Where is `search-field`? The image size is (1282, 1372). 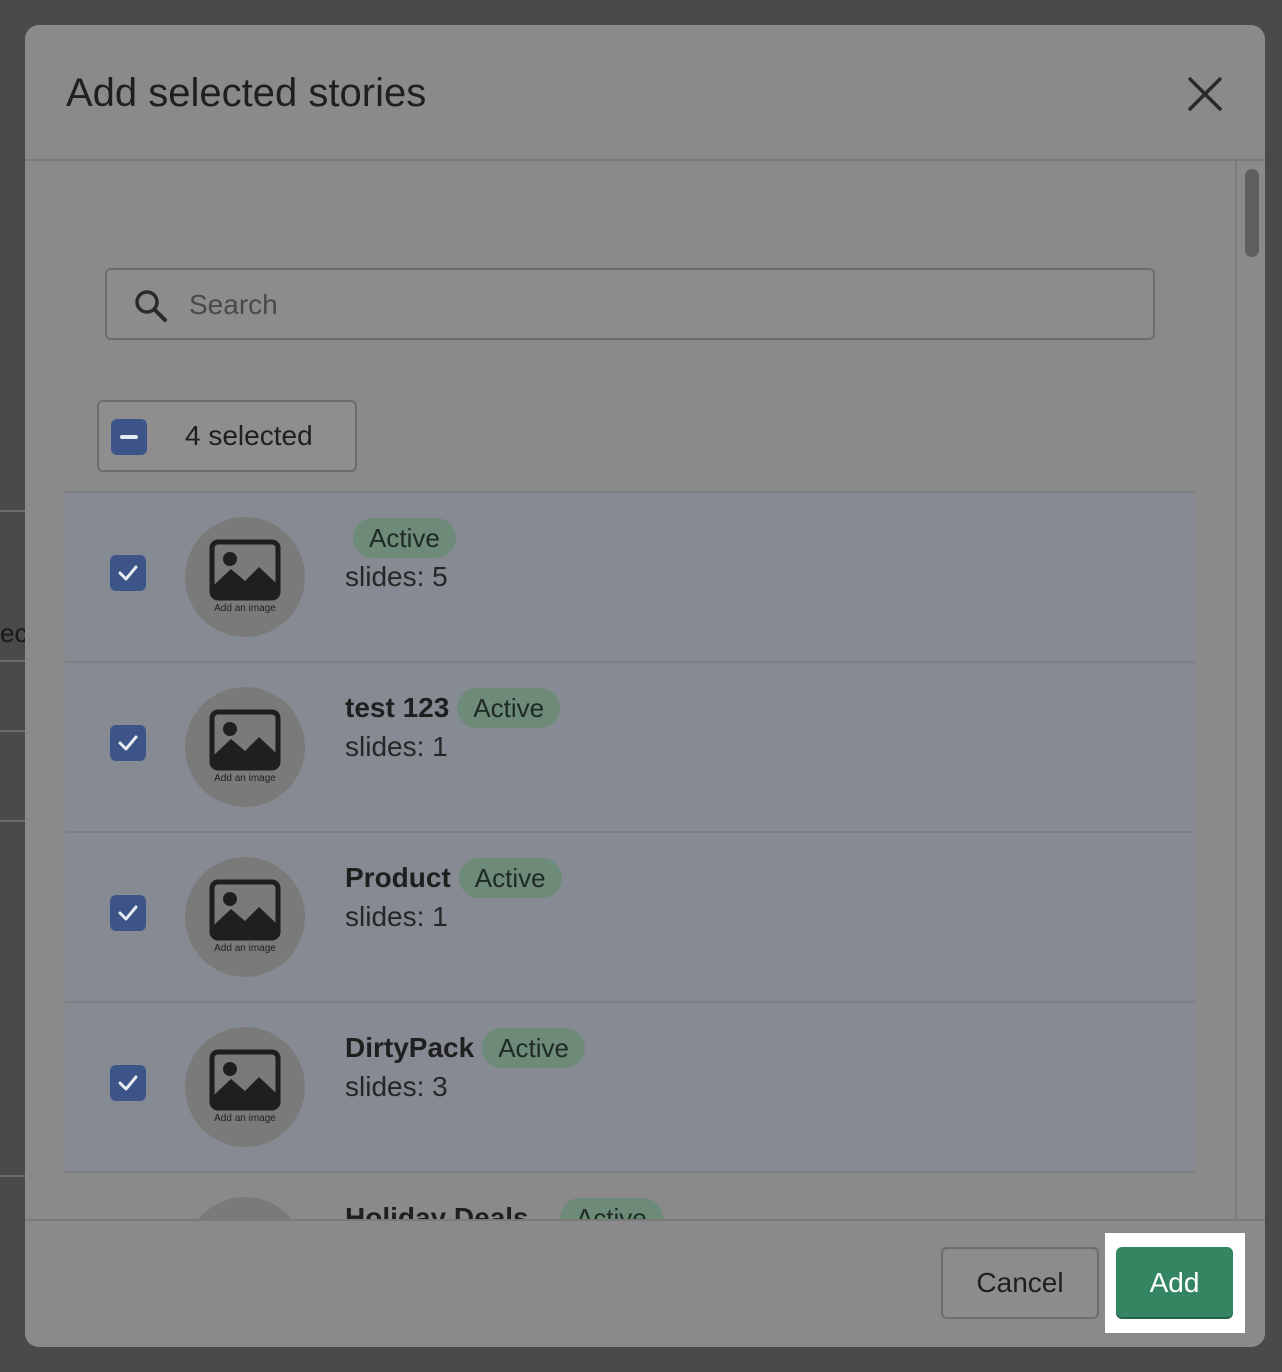
search-field is located at coordinates (630, 304).